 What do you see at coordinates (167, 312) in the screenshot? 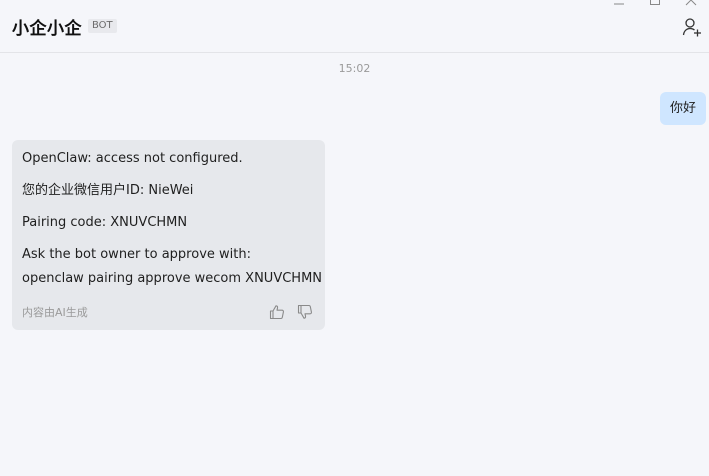
I see `bot-reply-footer: 内容由AI生成` at bounding box center [167, 312].